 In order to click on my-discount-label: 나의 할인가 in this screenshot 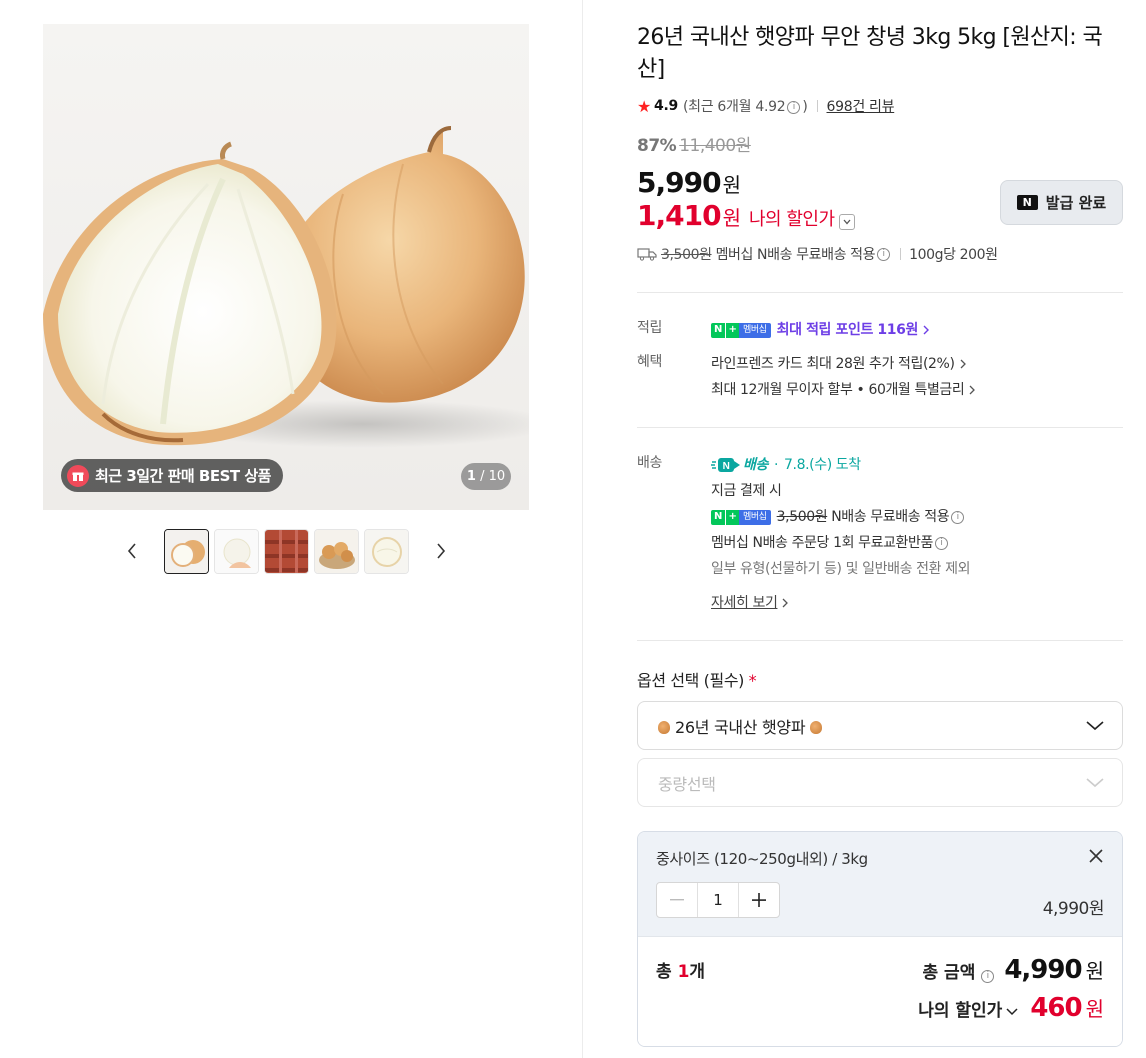, I will do `click(791, 219)`.